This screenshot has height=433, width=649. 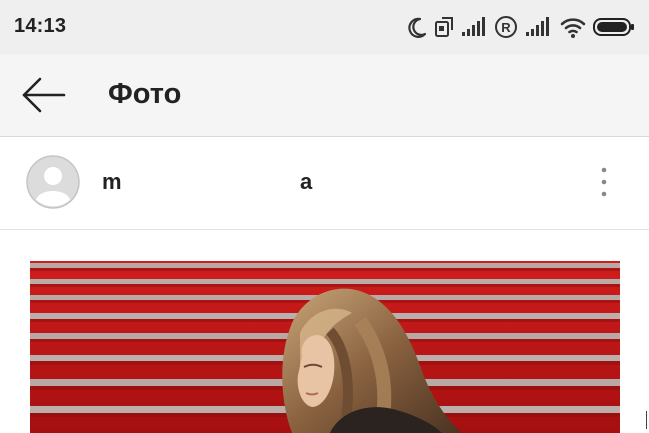 I want to click on more-vertical-icon, so click(x=604, y=185).